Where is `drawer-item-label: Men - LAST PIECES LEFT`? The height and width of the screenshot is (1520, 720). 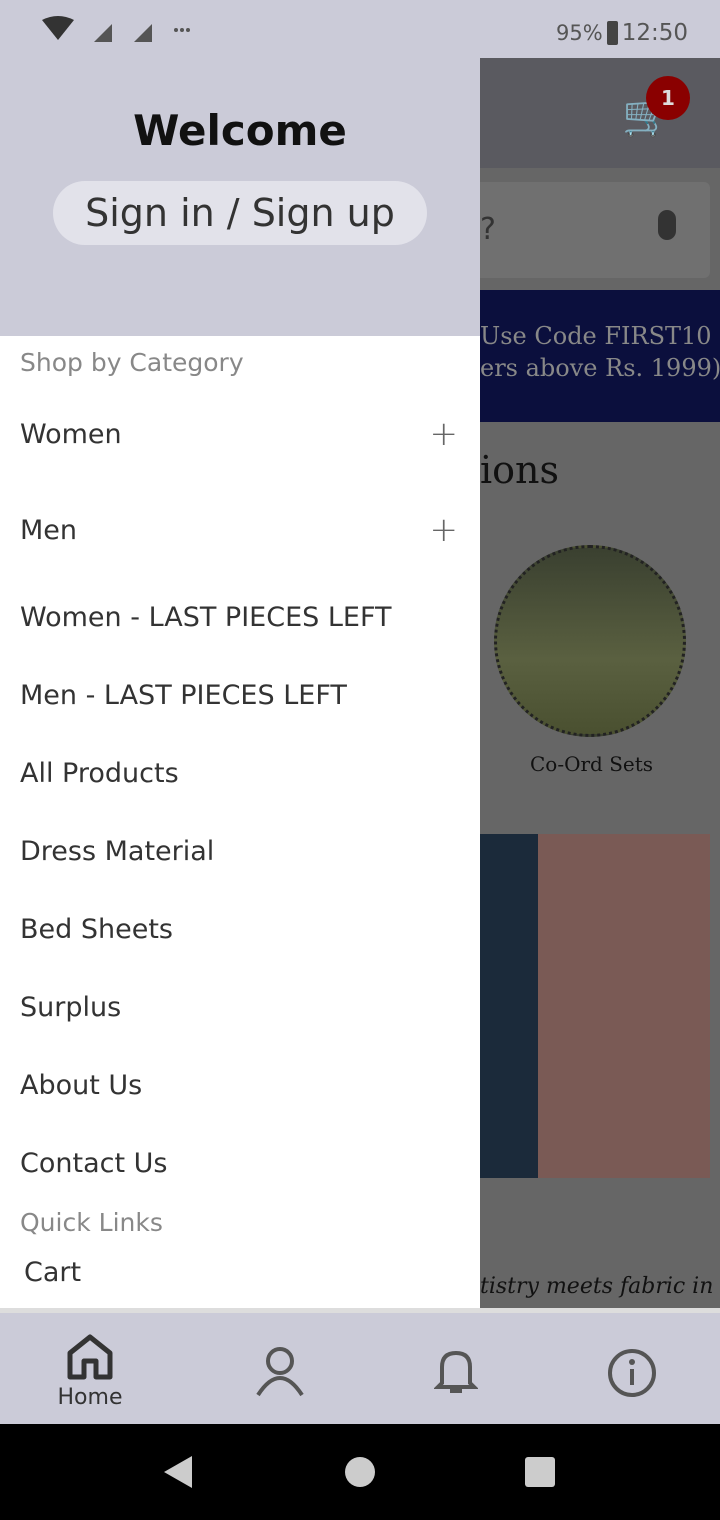
drawer-item-label: Men - LAST PIECES LEFT is located at coordinates (183, 695).